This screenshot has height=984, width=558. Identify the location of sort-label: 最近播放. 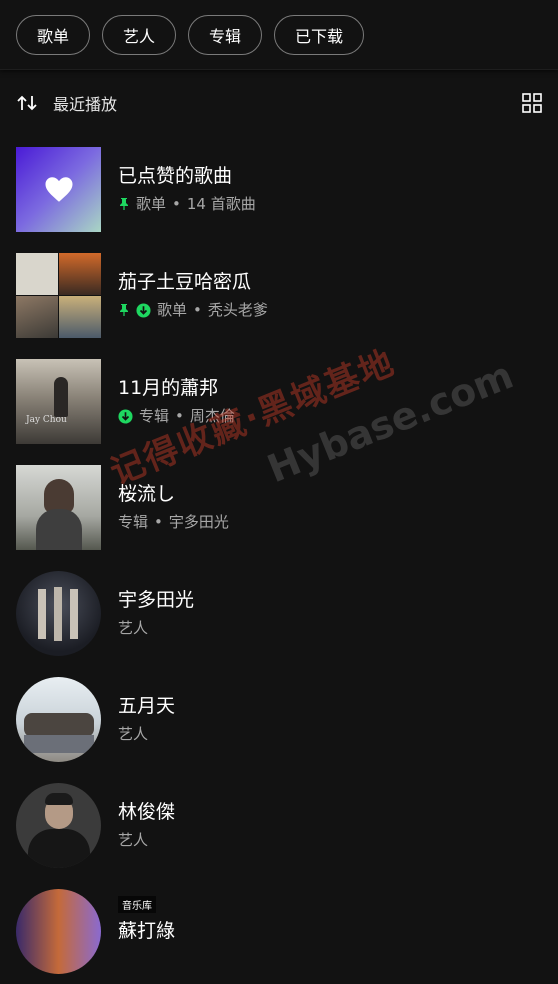
(85, 104).